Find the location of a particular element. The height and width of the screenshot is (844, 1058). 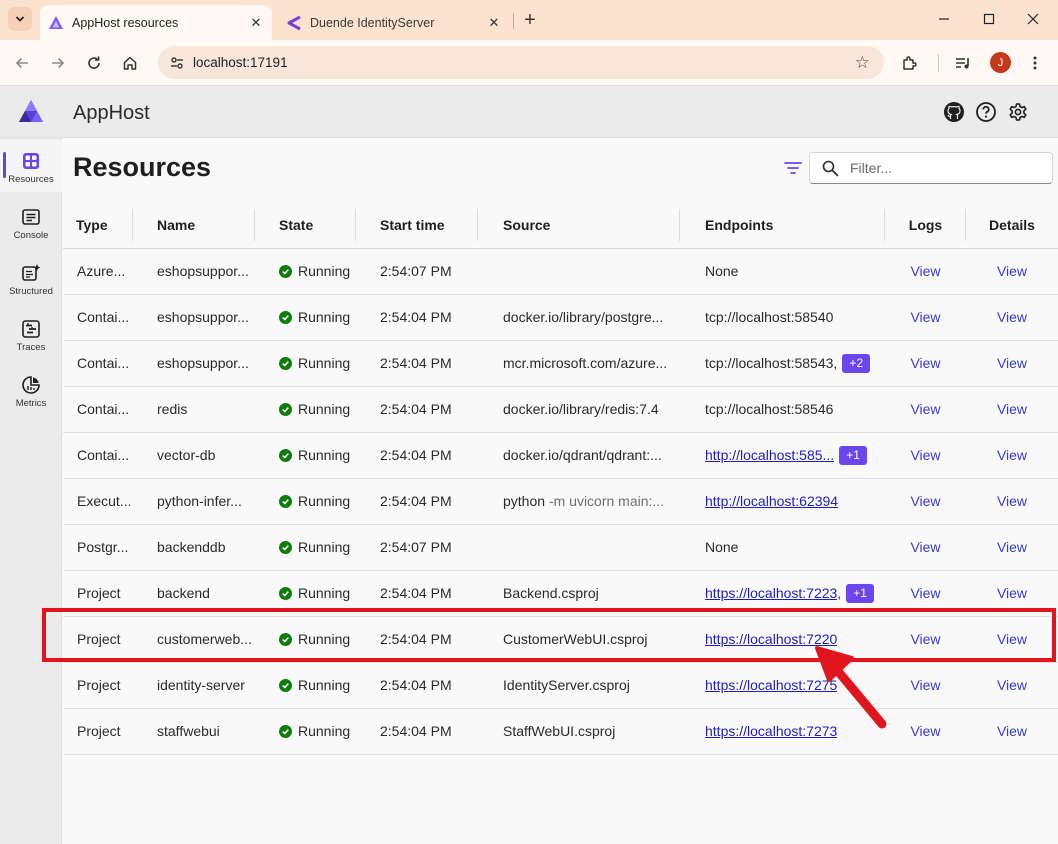

more-endpoints-badge: +2 is located at coordinates (856, 363).